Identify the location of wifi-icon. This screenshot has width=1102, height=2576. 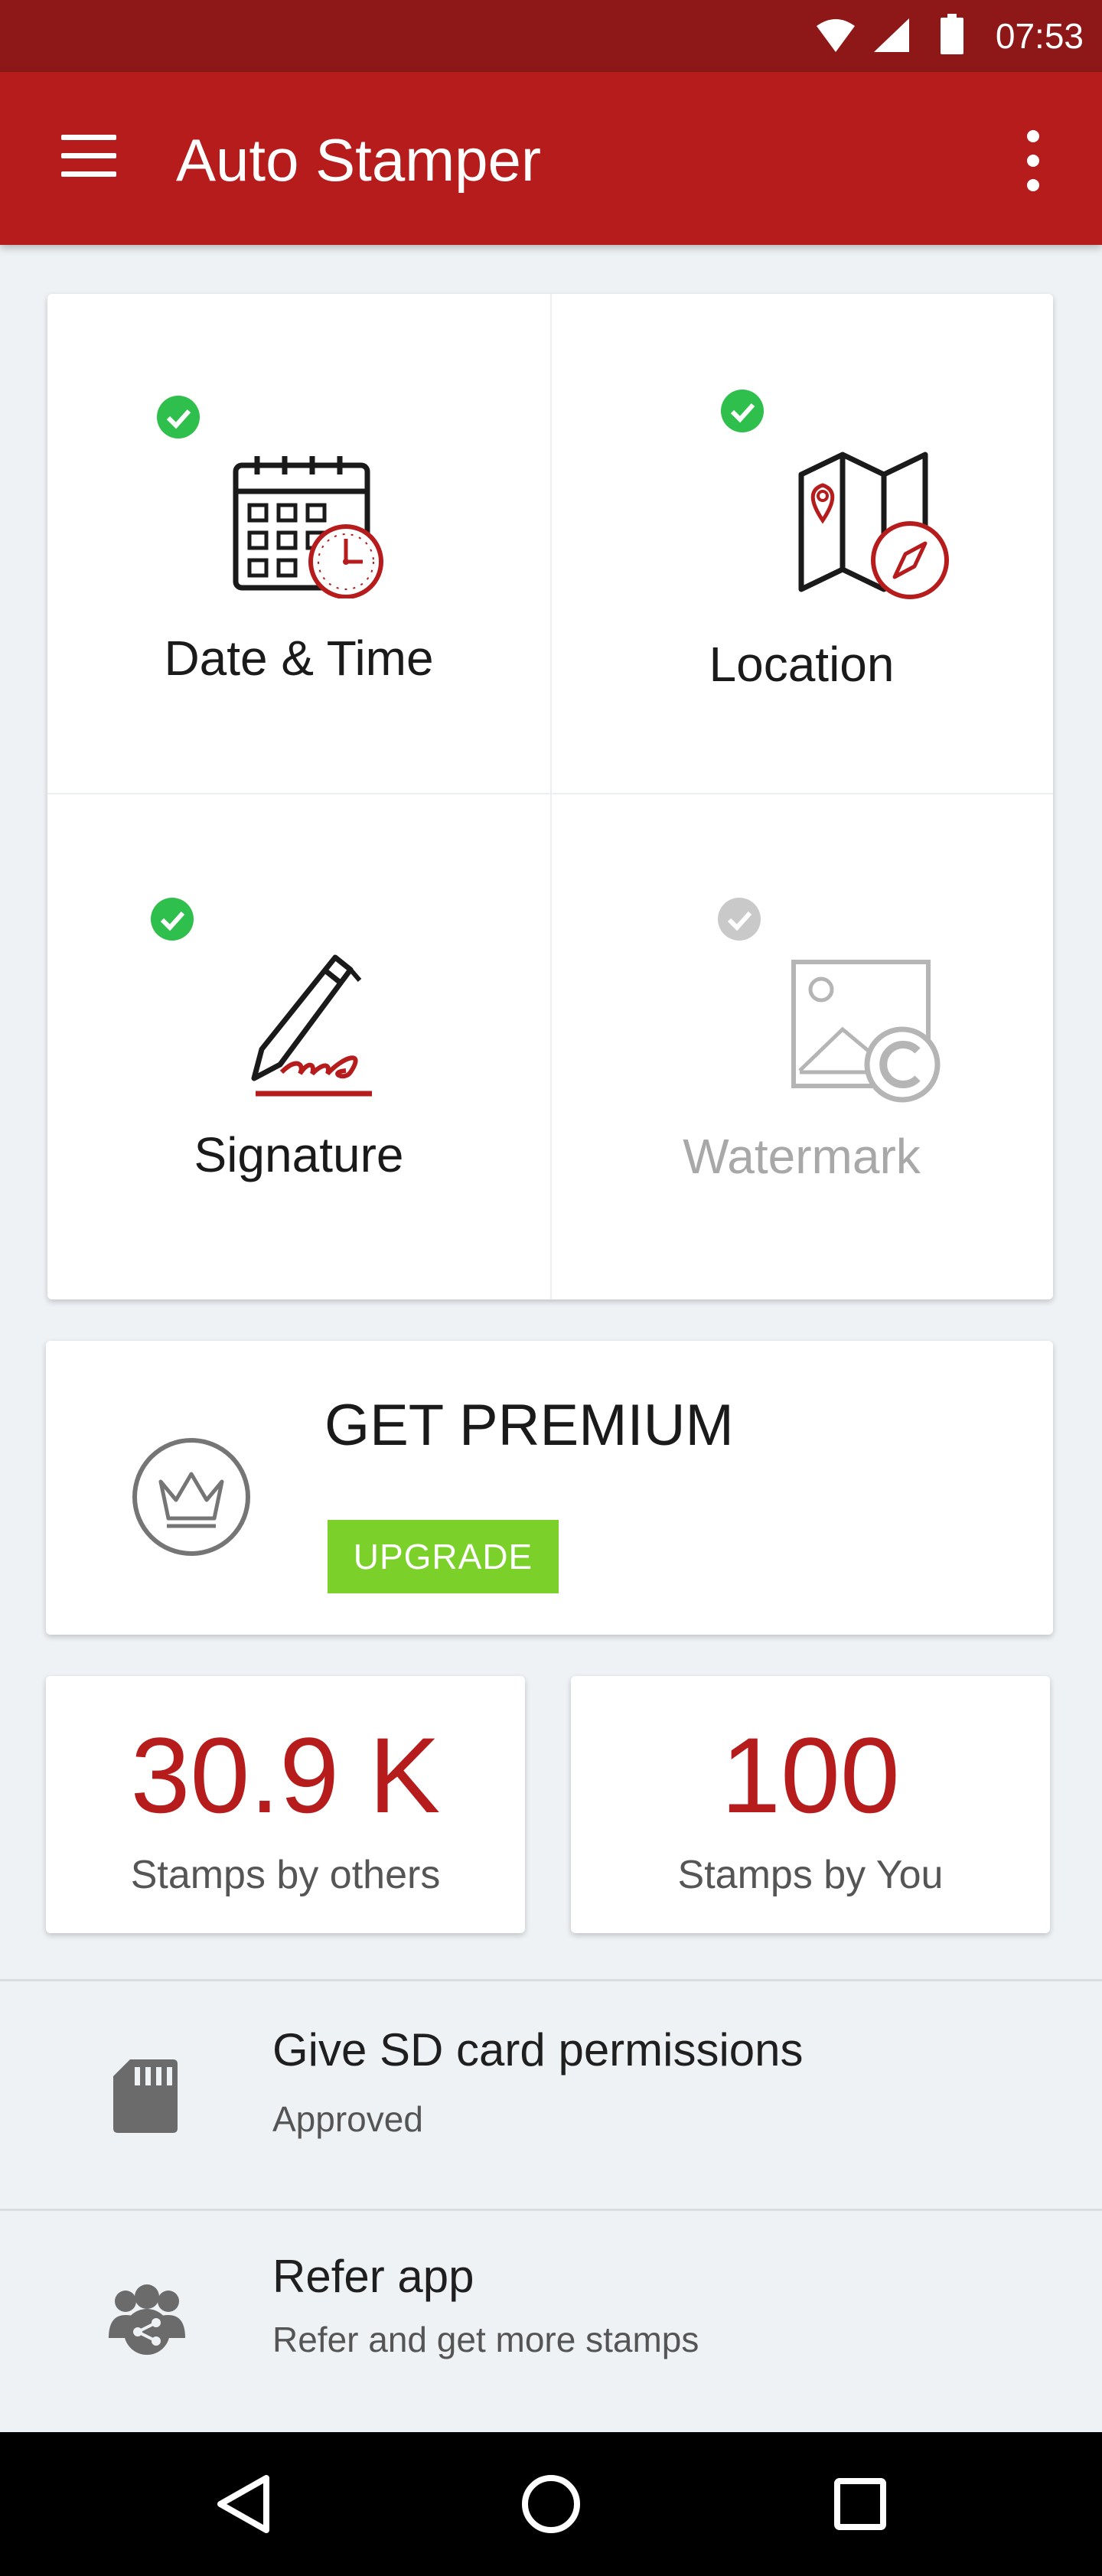
(836, 35).